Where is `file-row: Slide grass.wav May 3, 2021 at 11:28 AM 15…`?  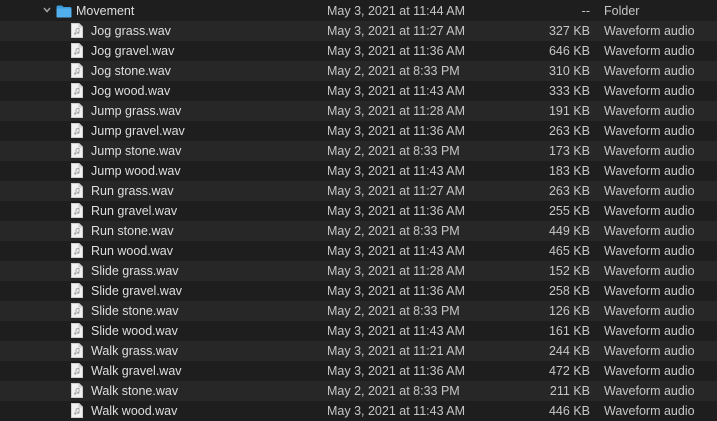
file-row: Slide grass.wav May 3, 2021 at 11:28 AM 15… is located at coordinates (358, 271).